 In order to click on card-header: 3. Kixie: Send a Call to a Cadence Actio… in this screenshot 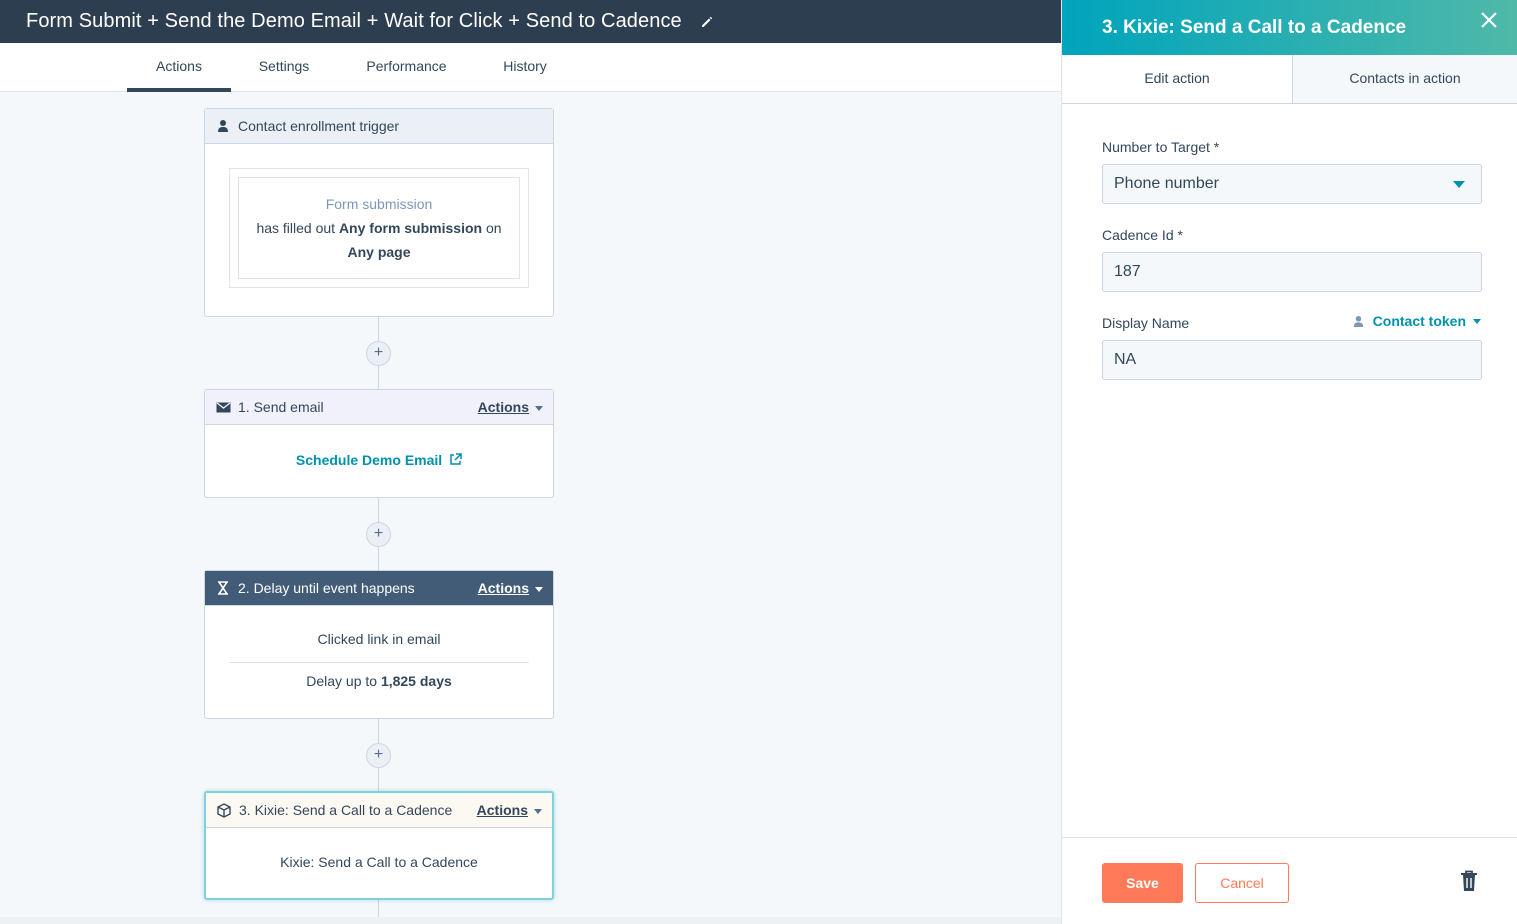, I will do `click(379, 810)`.